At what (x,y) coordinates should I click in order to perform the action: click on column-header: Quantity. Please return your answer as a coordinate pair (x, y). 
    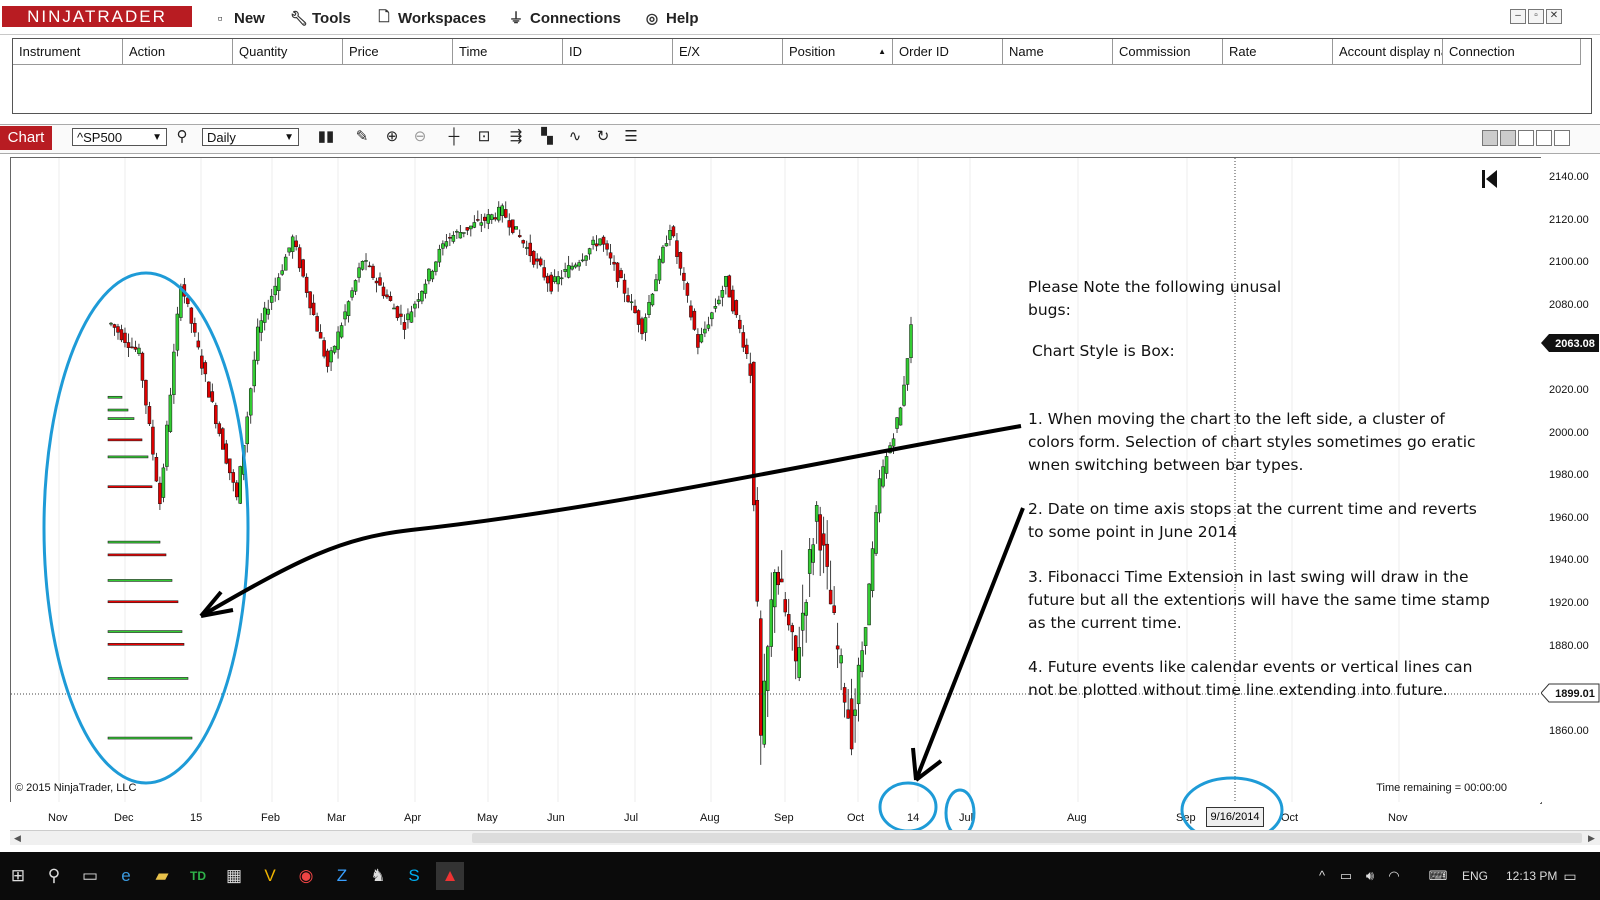
    Looking at the image, I should click on (288, 52).